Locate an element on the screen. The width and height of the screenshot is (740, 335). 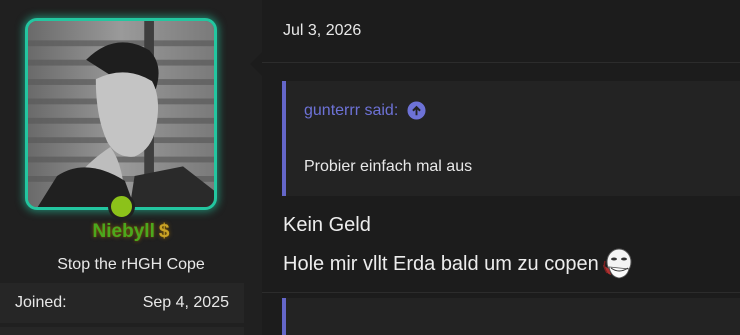
message-divider is located at coordinates (501, 292).